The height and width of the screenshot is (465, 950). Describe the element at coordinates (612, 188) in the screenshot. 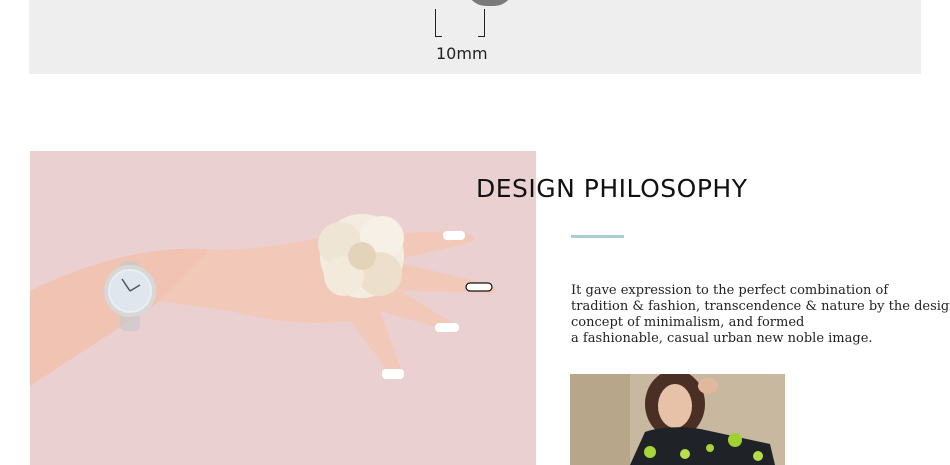

I see `section-title: DESIGN PHILOSOPHY` at that location.